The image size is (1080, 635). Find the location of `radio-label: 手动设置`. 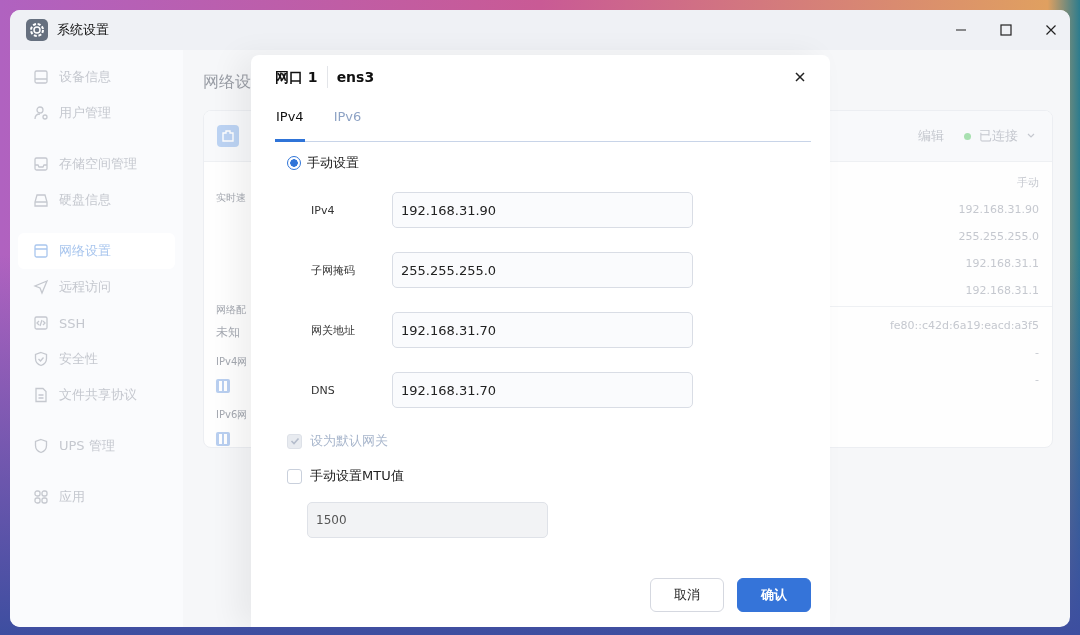

radio-label: 手动设置 is located at coordinates (333, 163).